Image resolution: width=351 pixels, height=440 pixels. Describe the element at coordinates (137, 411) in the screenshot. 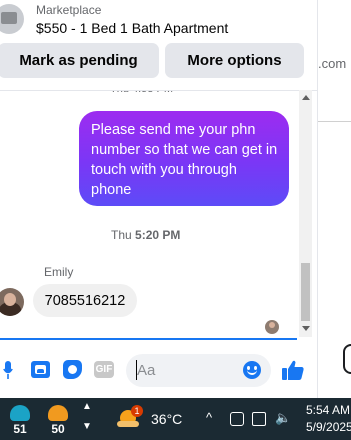

I see `weather-alert-badge: 1` at that location.